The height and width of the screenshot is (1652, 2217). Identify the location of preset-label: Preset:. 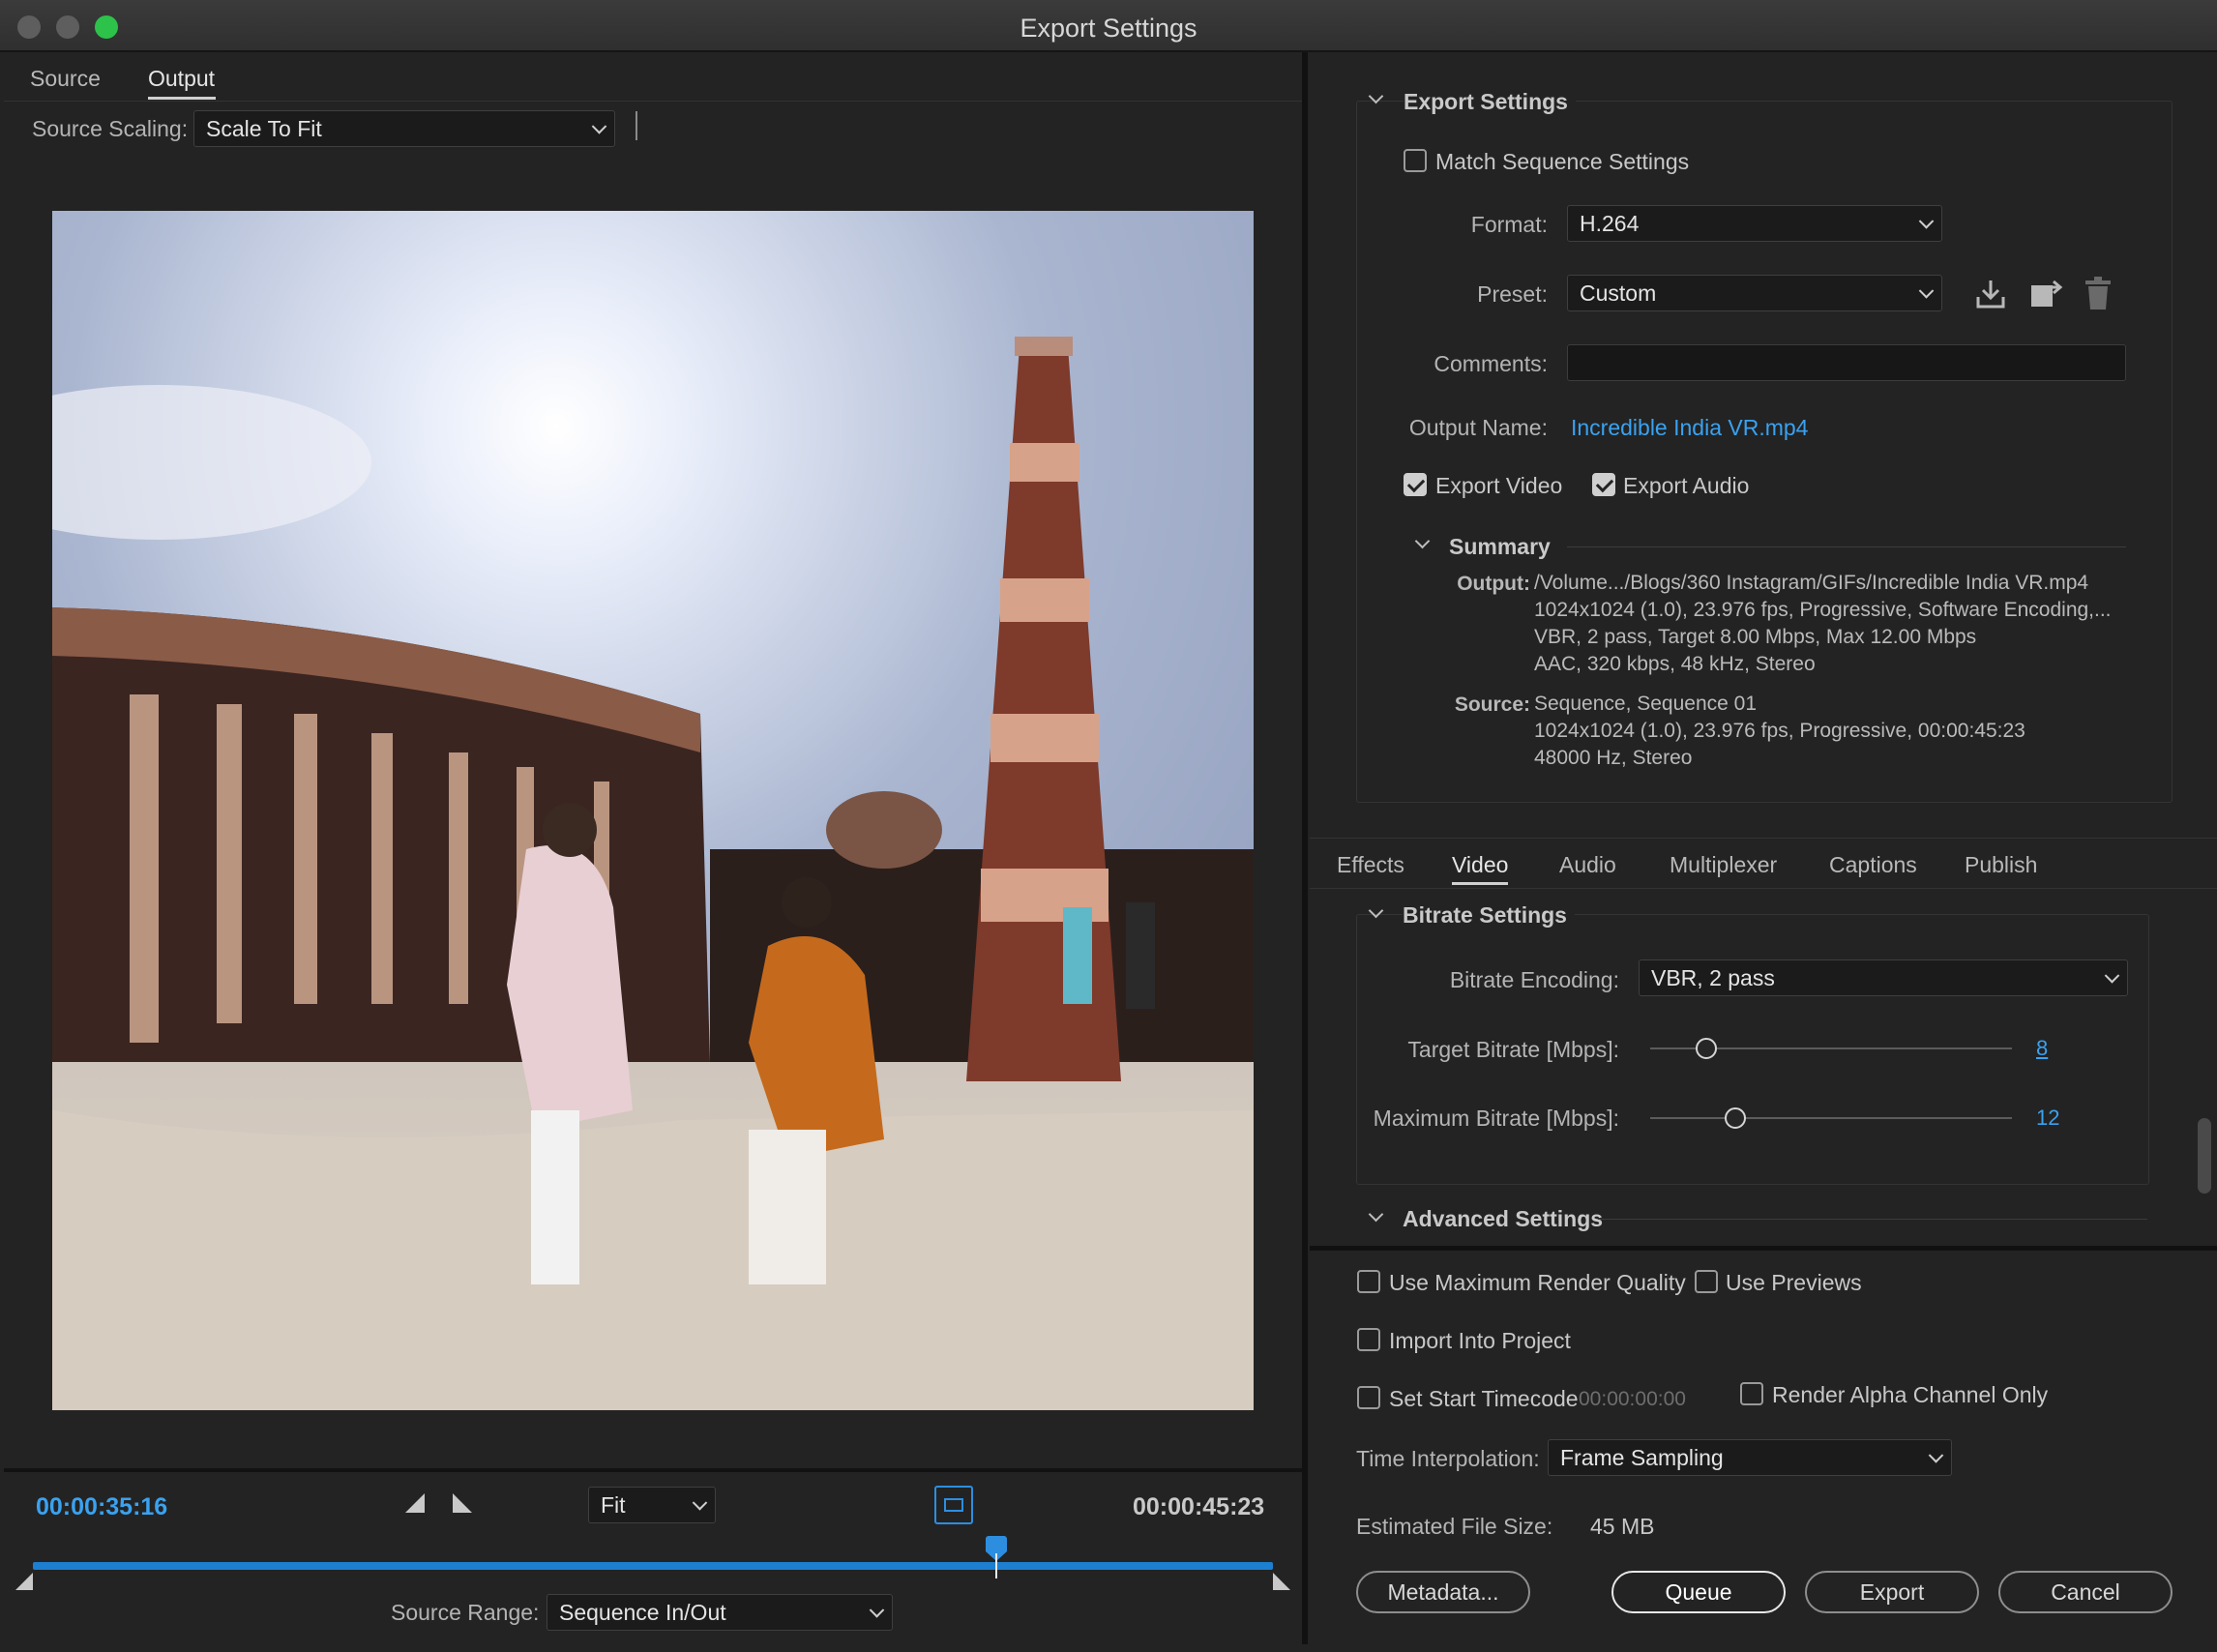
(1513, 294).